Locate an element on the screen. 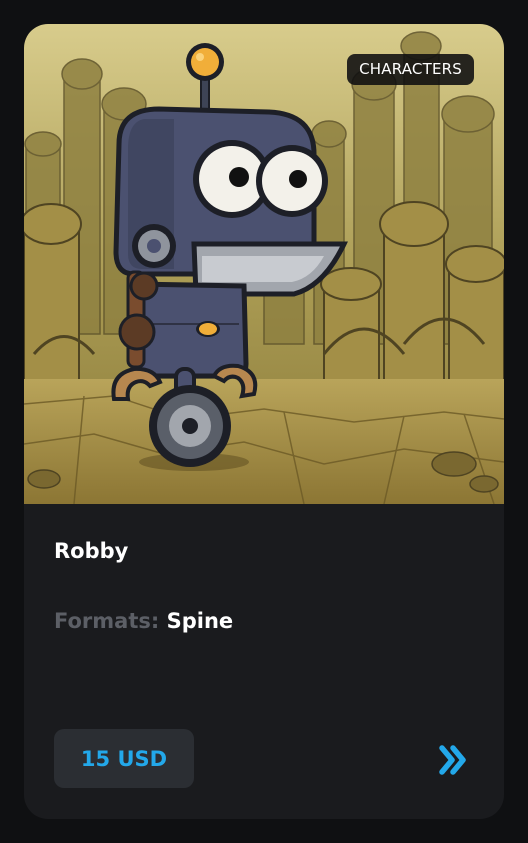 This screenshot has width=528, height=843. details-button is located at coordinates (454, 760).